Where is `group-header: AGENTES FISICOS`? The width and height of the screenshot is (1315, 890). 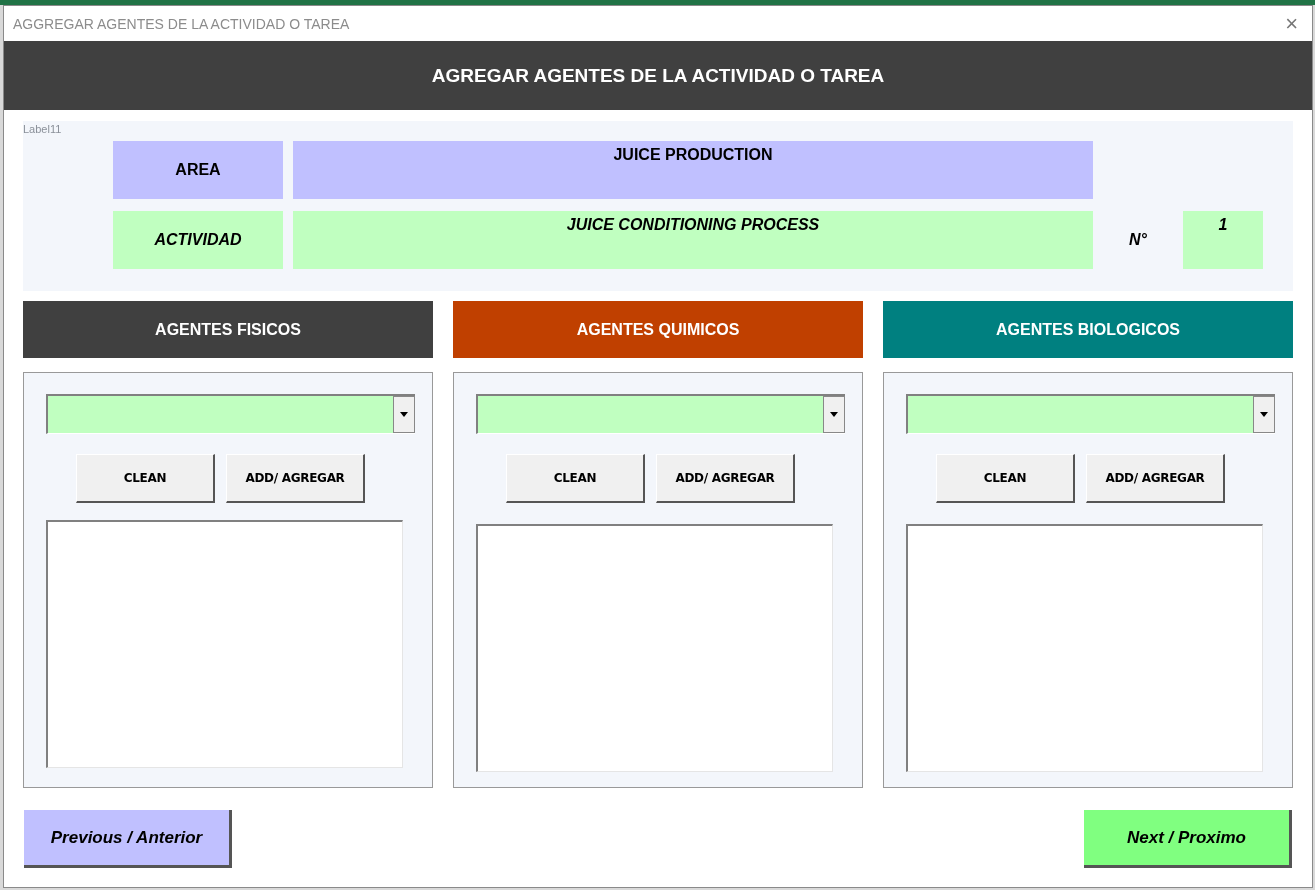 group-header: AGENTES FISICOS is located at coordinates (228, 329).